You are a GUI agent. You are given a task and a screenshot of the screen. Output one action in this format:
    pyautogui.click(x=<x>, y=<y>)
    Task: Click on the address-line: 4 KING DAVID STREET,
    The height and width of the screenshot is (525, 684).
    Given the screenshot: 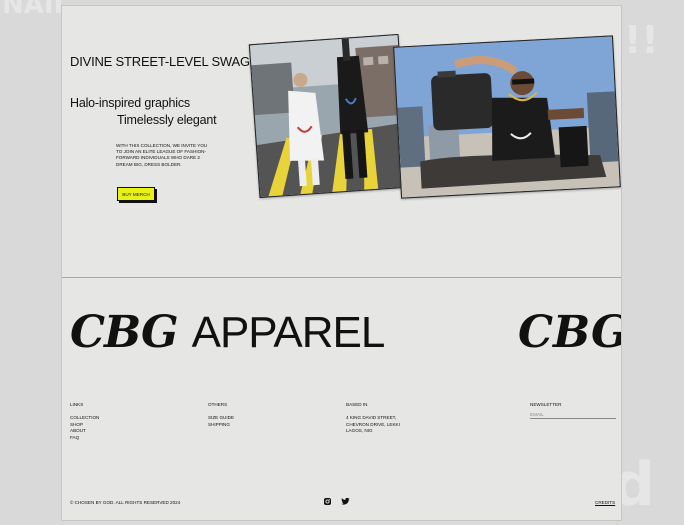 What is the action you would take?
    pyautogui.click(x=371, y=418)
    